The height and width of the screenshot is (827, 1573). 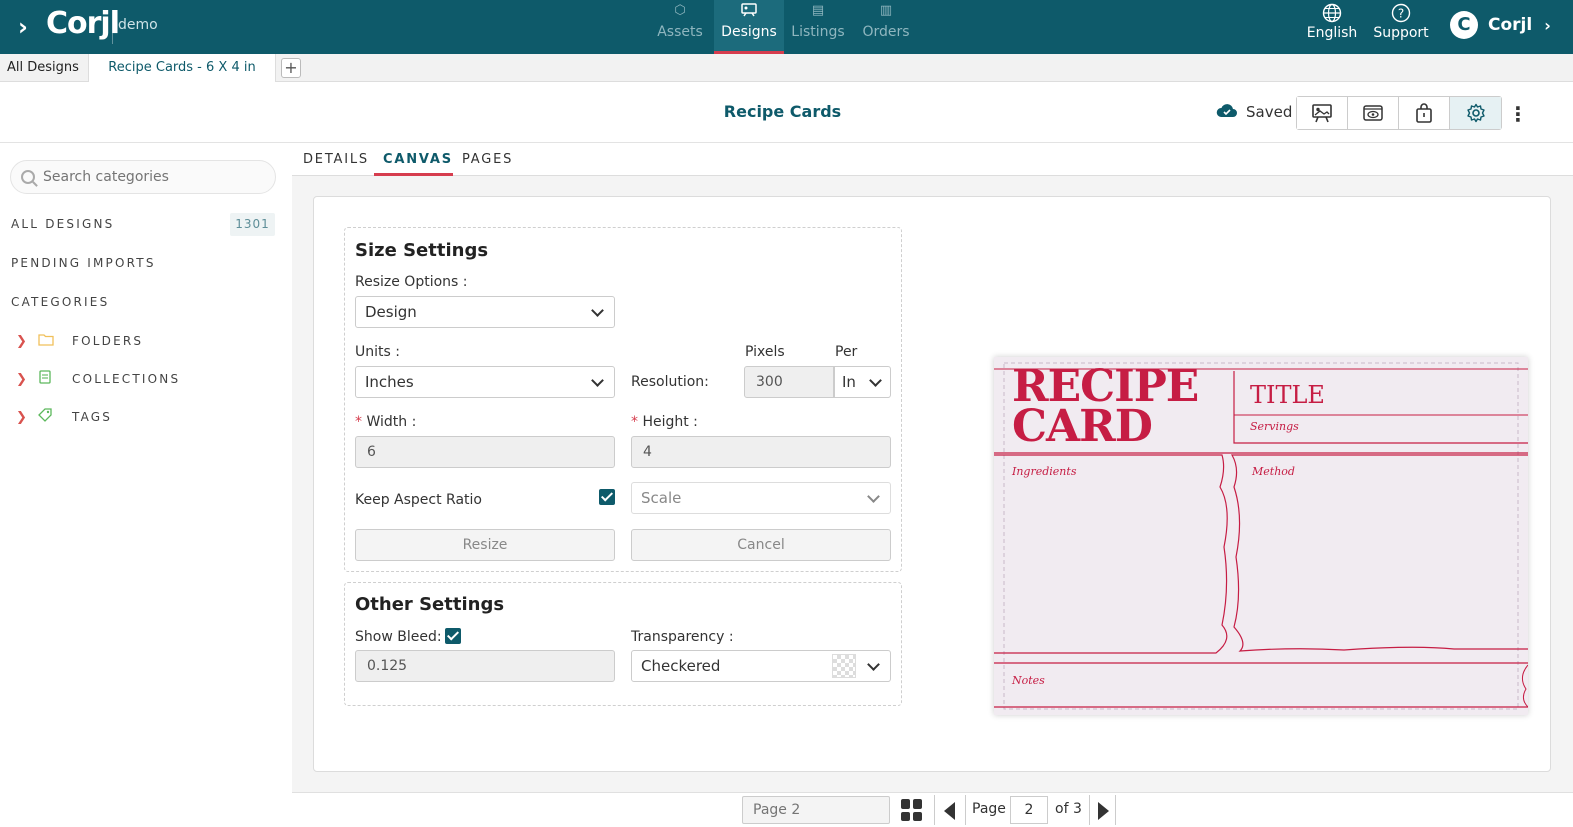 What do you see at coordinates (43, 68) in the screenshot?
I see `tab-all-designs: All Designs` at bounding box center [43, 68].